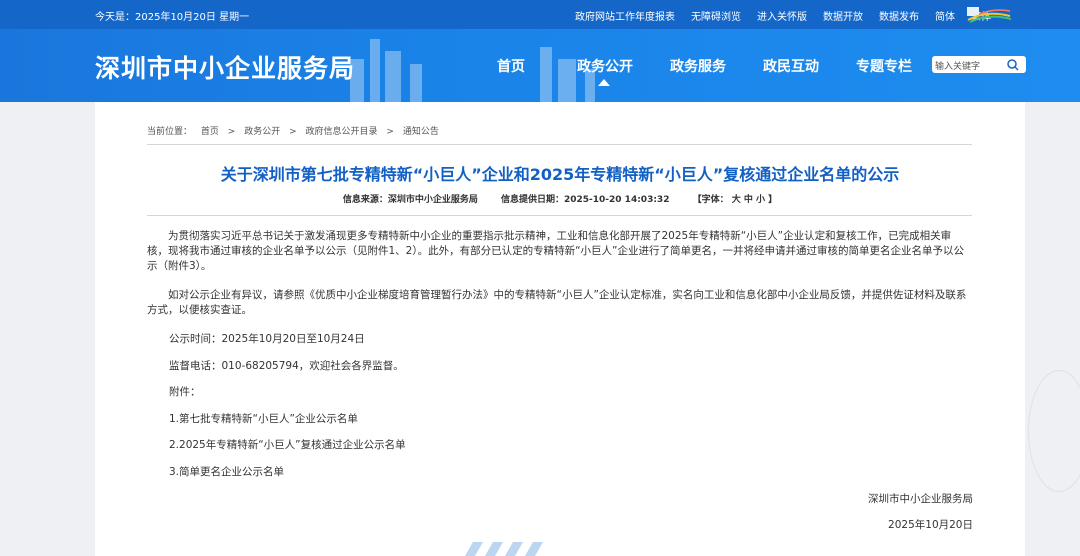 The height and width of the screenshot is (556, 1080). Describe the element at coordinates (843, 15) in the screenshot. I see `link-data-open: 数据开放` at that location.